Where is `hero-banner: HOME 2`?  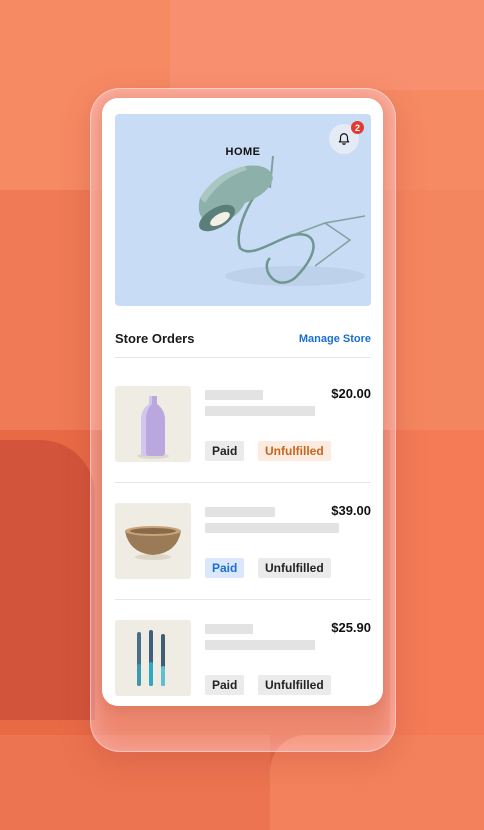
hero-banner: HOME 2 is located at coordinates (243, 210).